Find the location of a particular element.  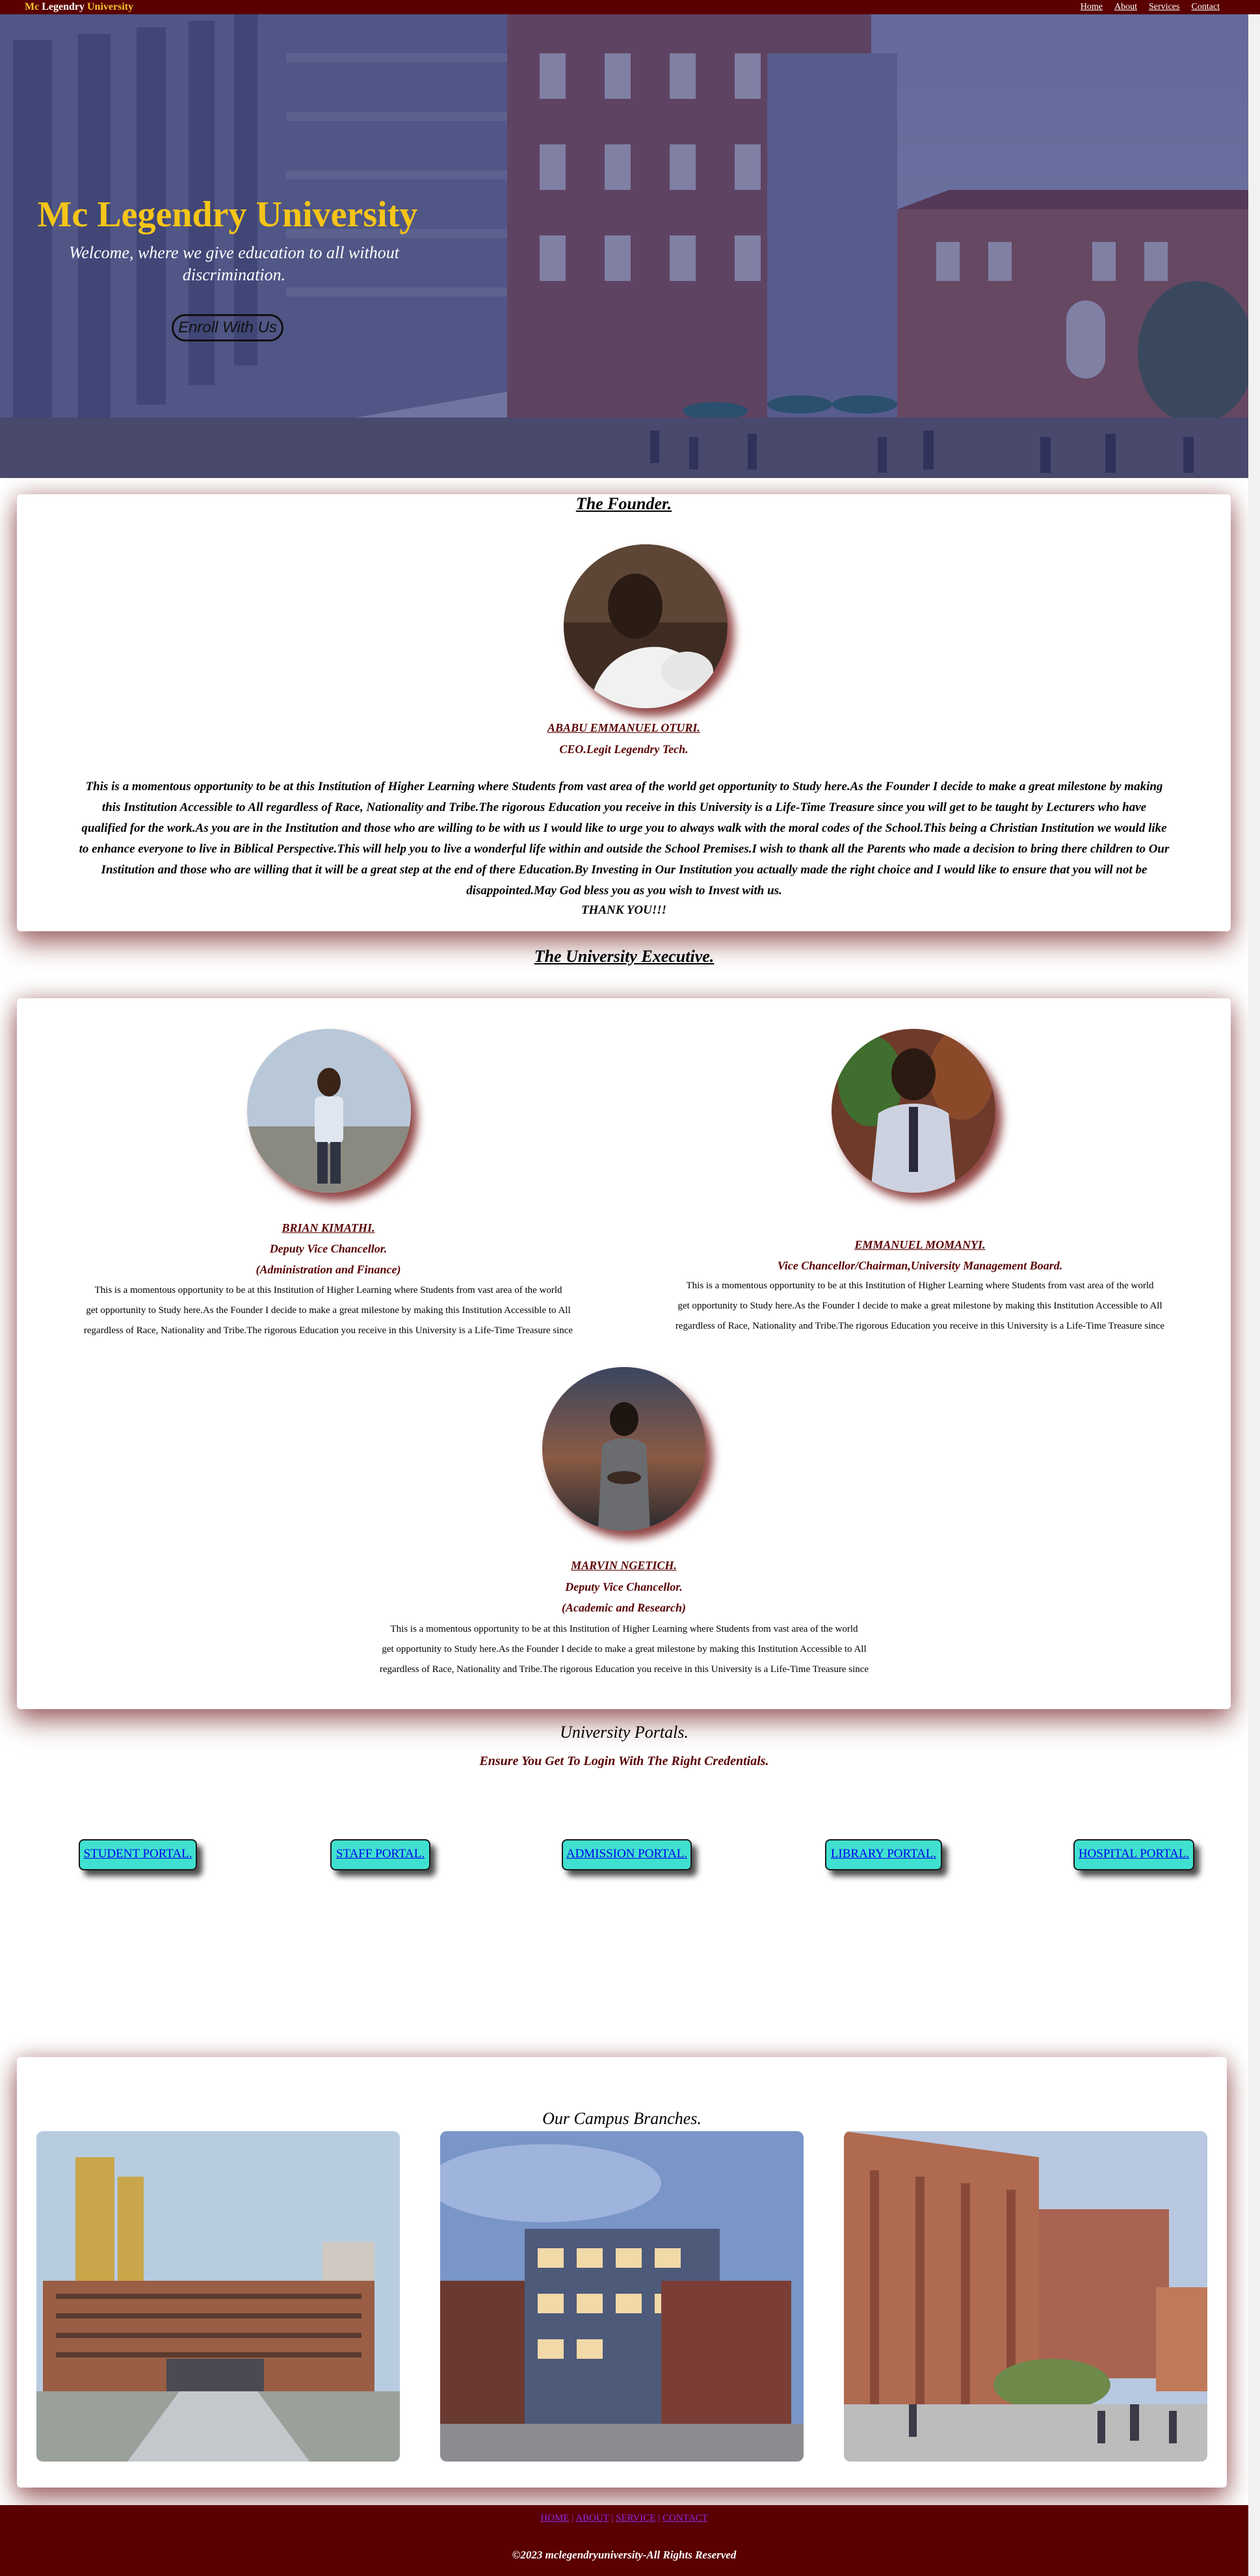

nav-link-services: Services is located at coordinates (1164, 7).